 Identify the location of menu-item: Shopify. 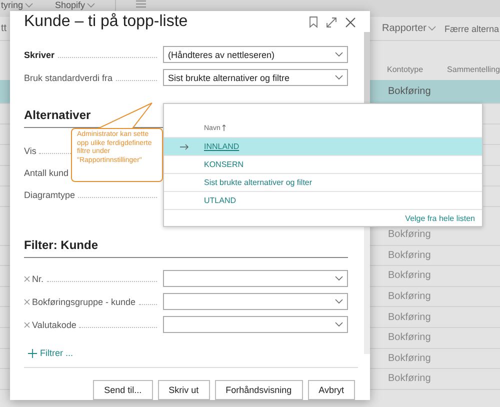
(75, 5).